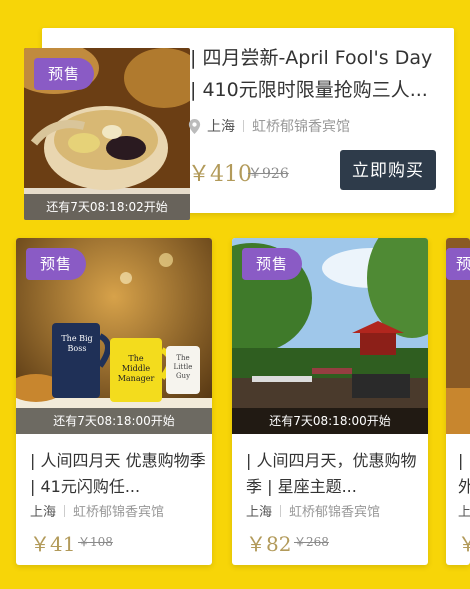 This screenshot has height=589, width=470. What do you see at coordinates (107, 207) in the screenshot?
I see `countdown-label: 还有7天08:18:02开始` at bounding box center [107, 207].